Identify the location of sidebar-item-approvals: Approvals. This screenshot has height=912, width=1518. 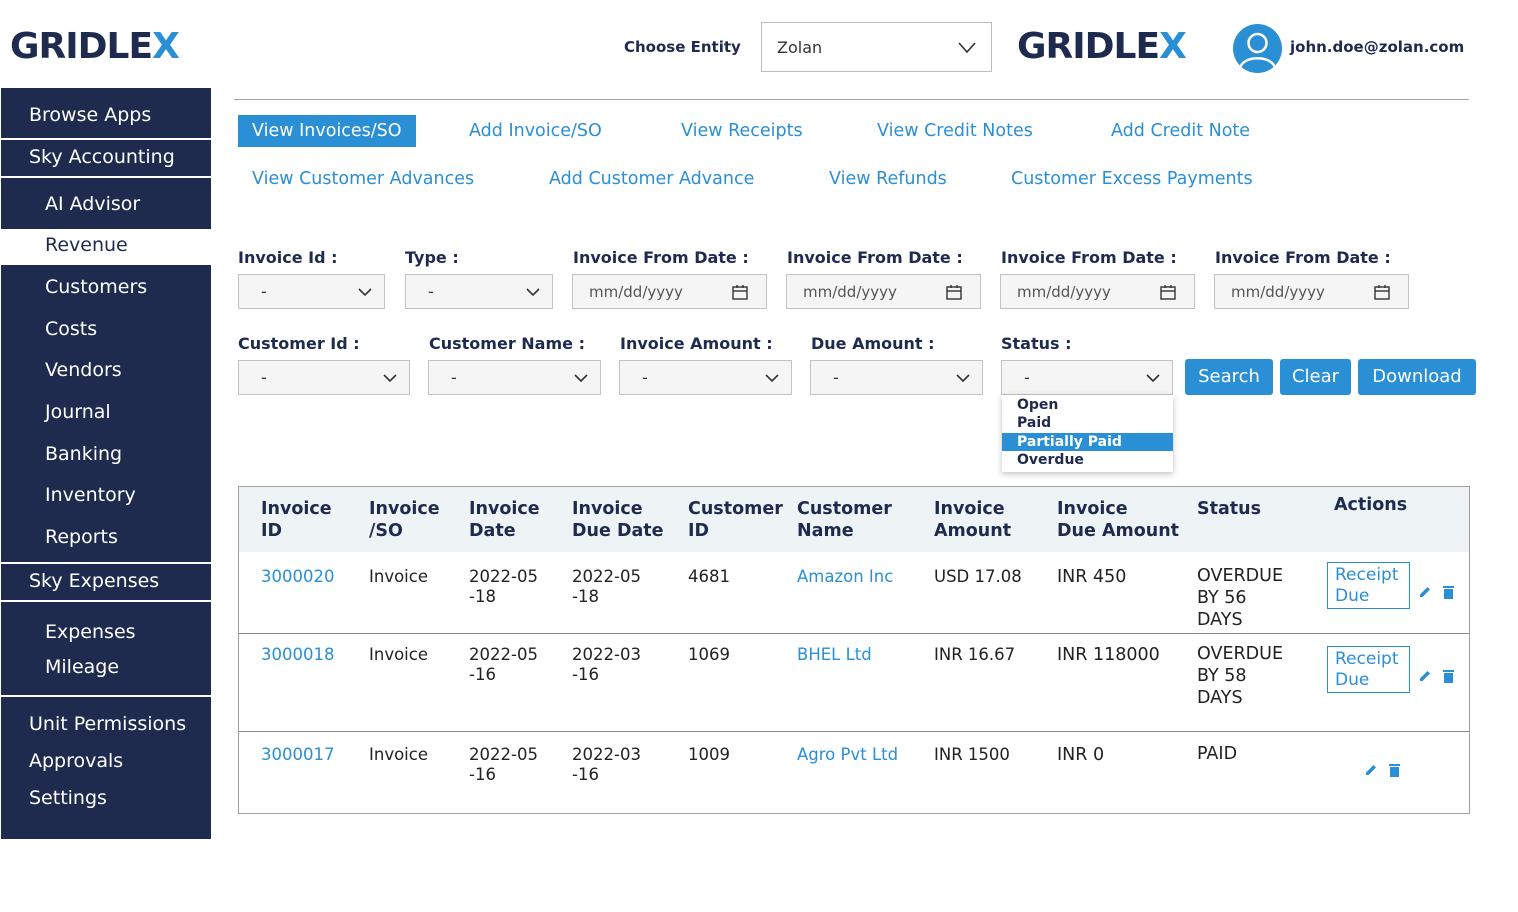
(119, 761).